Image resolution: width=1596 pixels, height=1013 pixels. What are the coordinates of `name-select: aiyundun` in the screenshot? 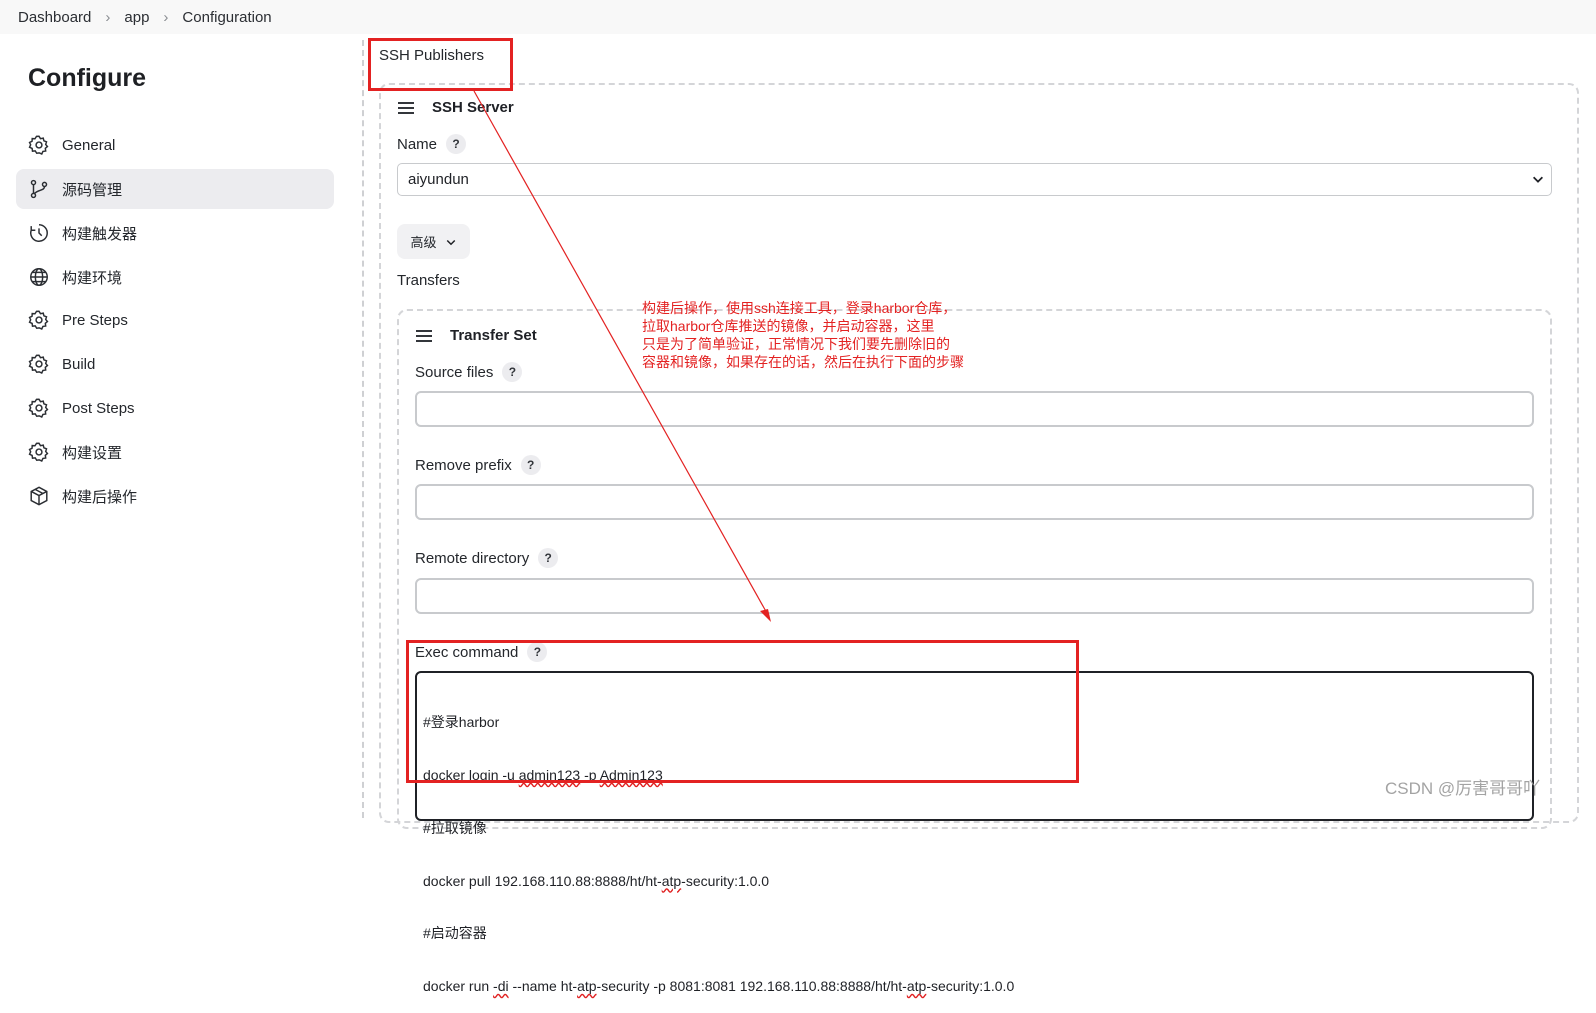 It's located at (974, 179).